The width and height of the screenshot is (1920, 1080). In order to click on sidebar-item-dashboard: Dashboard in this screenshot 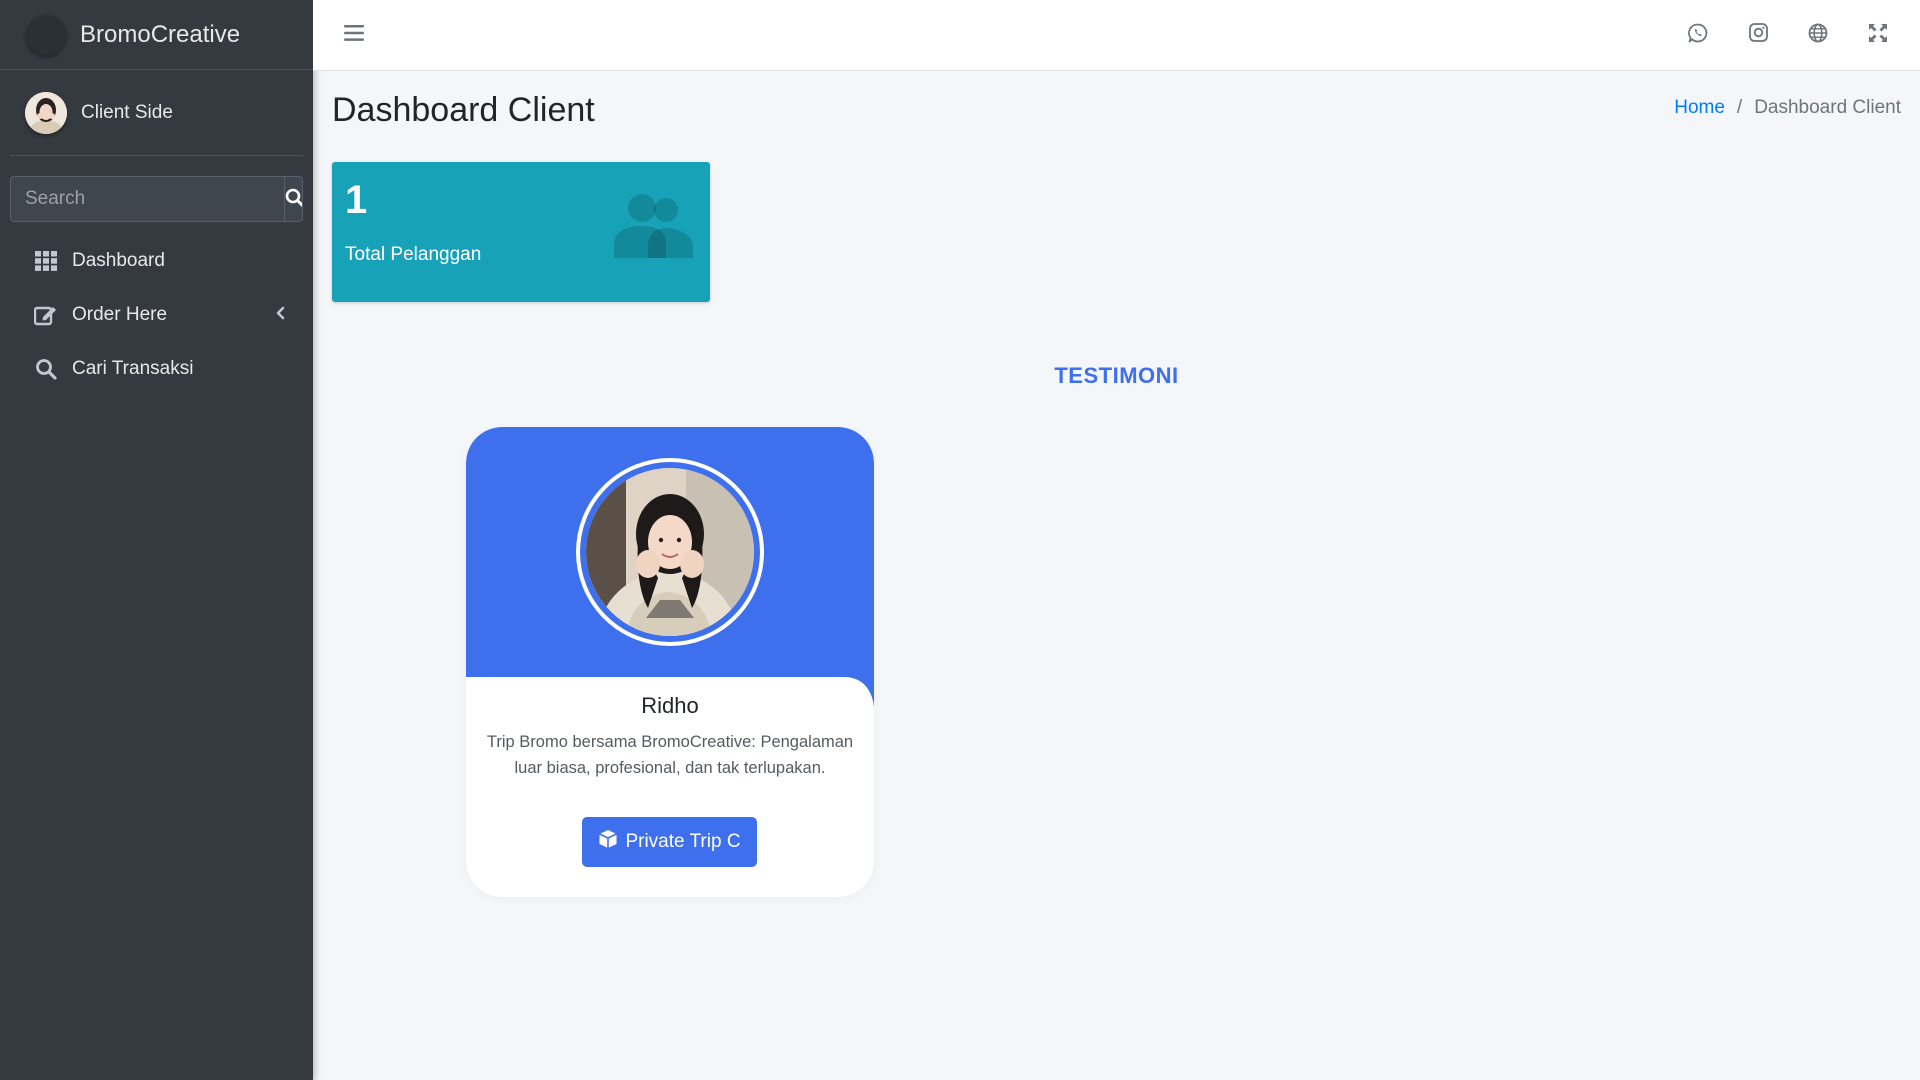, I will do `click(156, 261)`.